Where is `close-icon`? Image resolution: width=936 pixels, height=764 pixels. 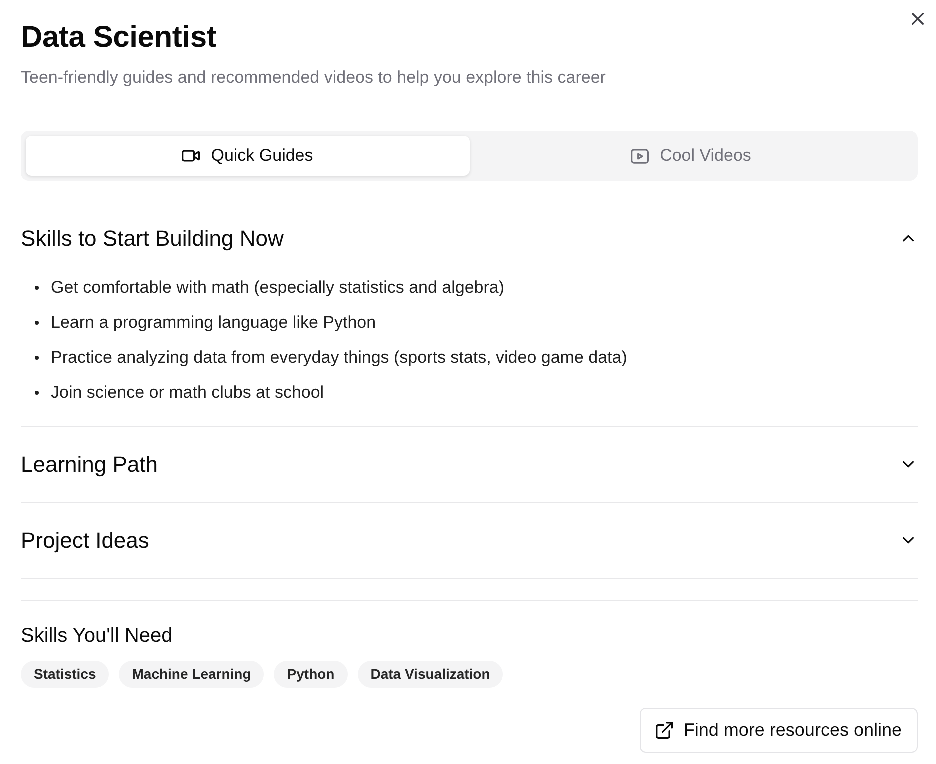 close-icon is located at coordinates (918, 19).